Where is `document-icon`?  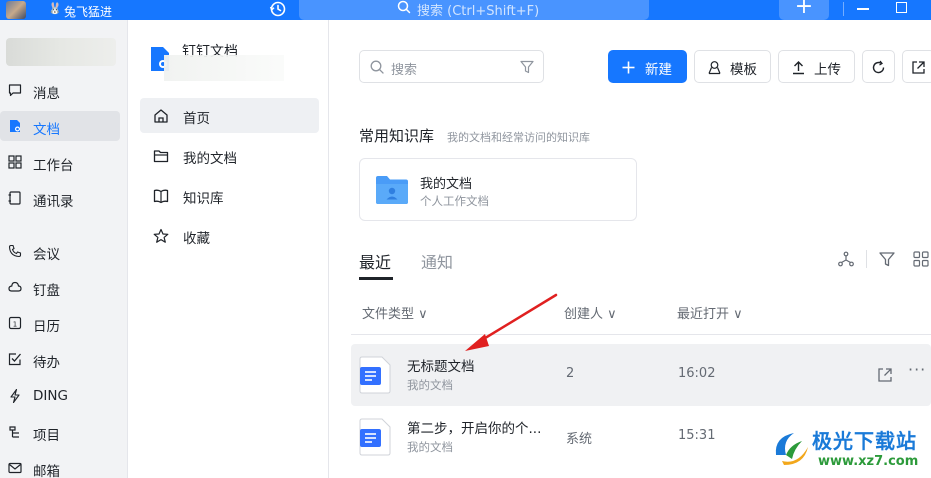 document-icon is located at coordinates (15, 126).